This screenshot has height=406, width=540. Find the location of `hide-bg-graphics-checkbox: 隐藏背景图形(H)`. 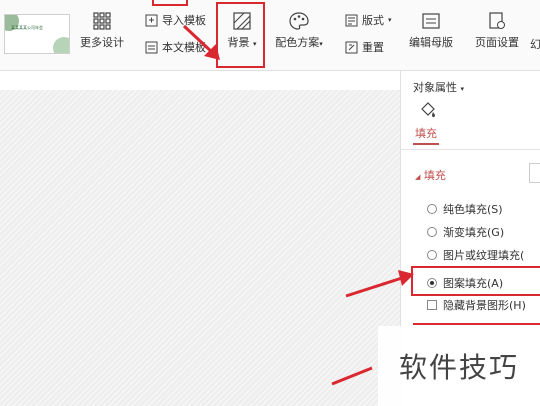

hide-bg-graphics-checkbox: 隐藏背景图形(H) is located at coordinates (476, 305).